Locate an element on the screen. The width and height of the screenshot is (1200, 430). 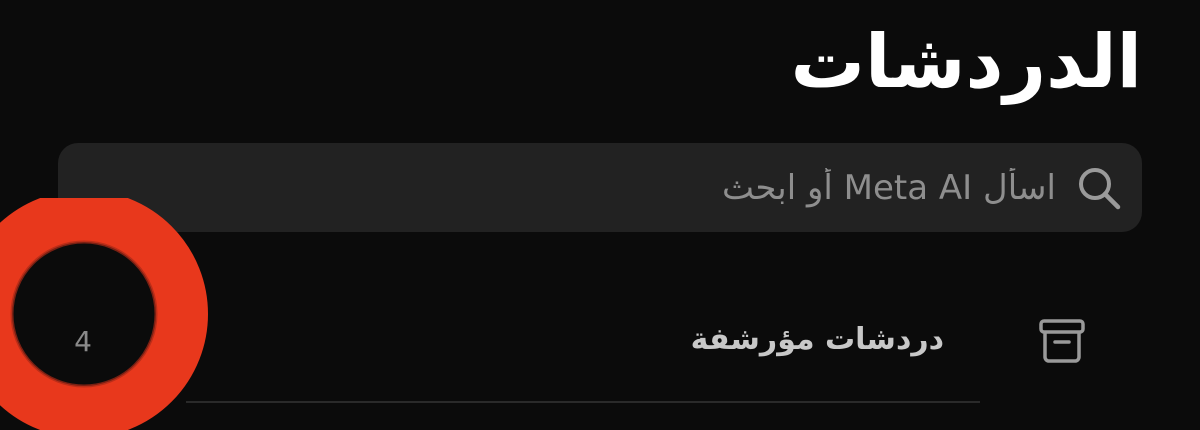
archive-box-icon is located at coordinates (1062, 341).